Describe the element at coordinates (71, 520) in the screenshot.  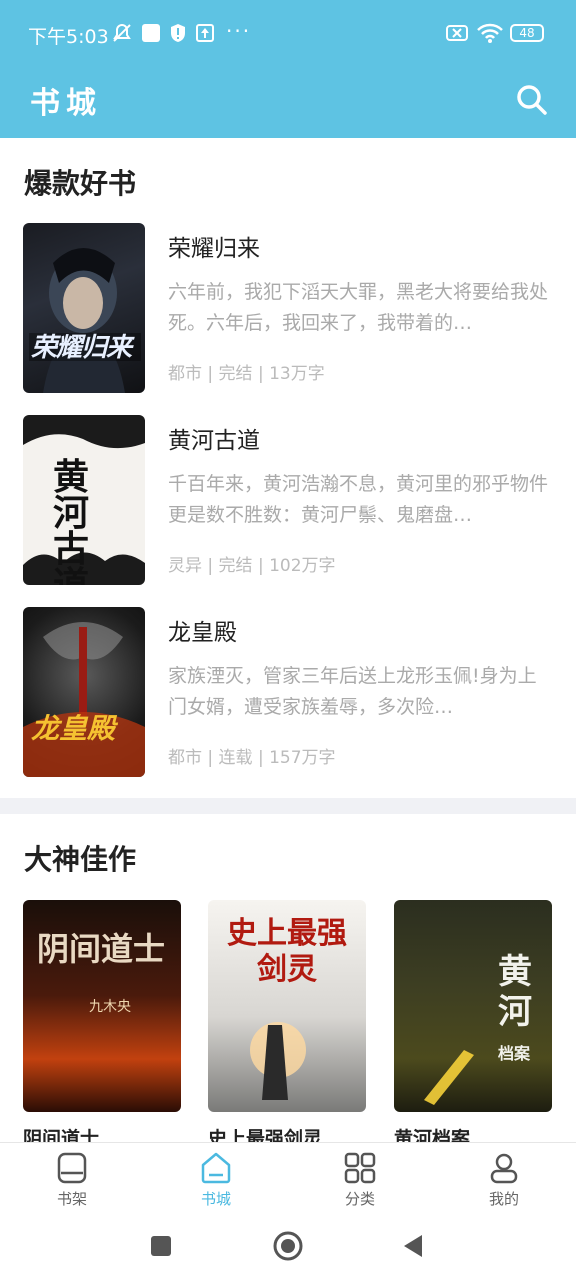
I see `cover-title: 黄河古道` at that location.